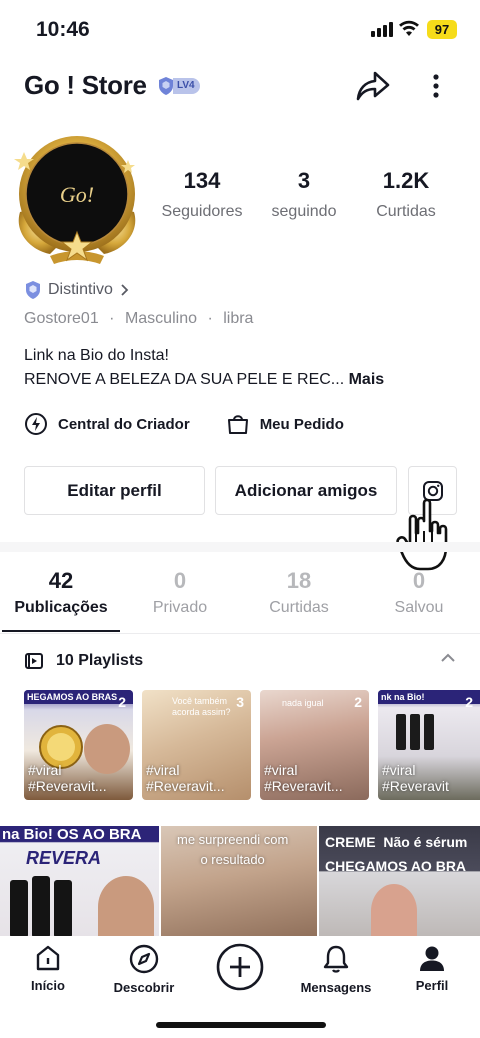 This screenshot has width=480, height=1038. I want to click on following-label: seguindo, so click(304, 211).